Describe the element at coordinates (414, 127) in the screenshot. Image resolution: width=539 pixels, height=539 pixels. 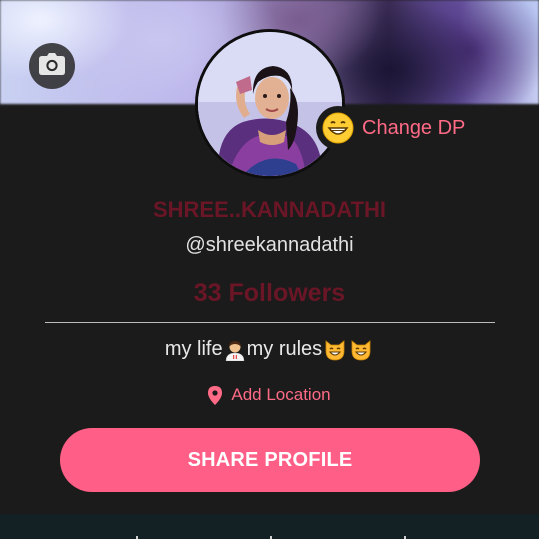
I see `change-dp-label: Change DP` at that location.